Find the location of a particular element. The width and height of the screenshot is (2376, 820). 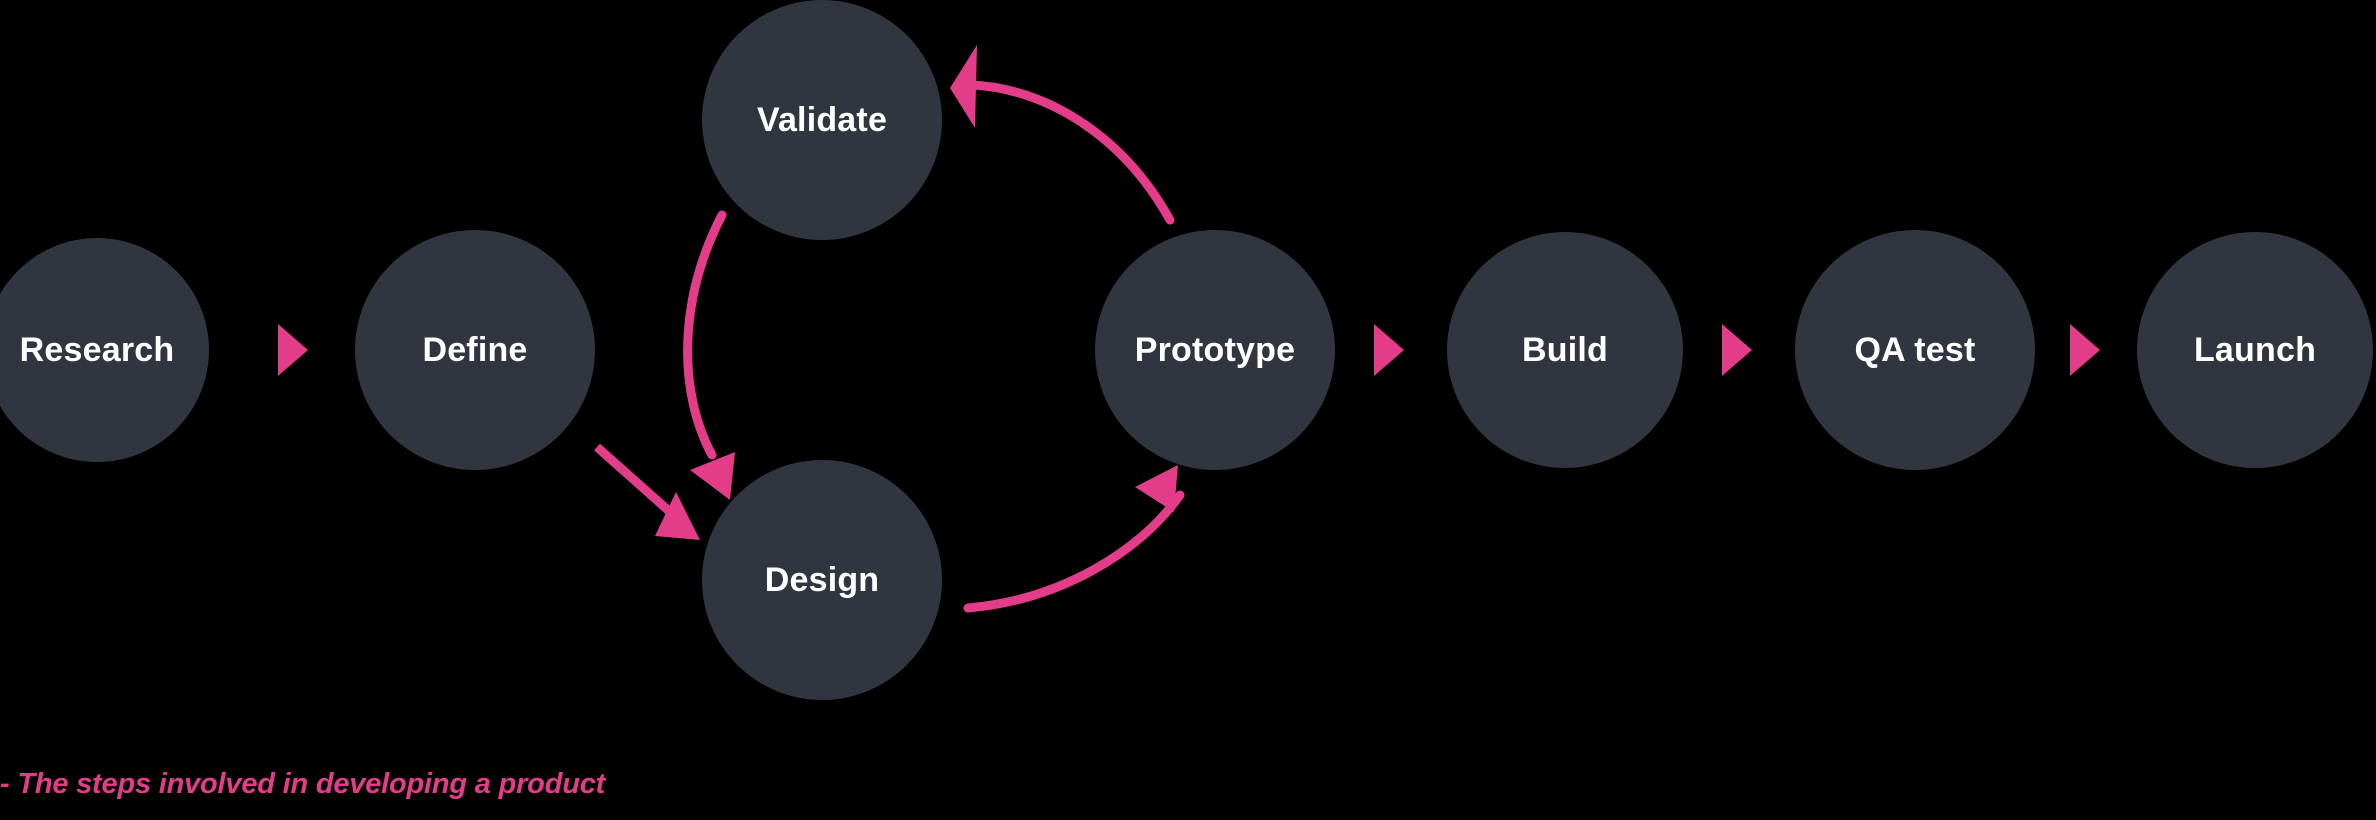

node-label-build: Build is located at coordinates (1565, 349).